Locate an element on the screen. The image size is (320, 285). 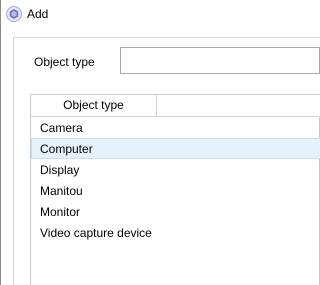
object-type-label: Object type is located at coordinates (64, 62).